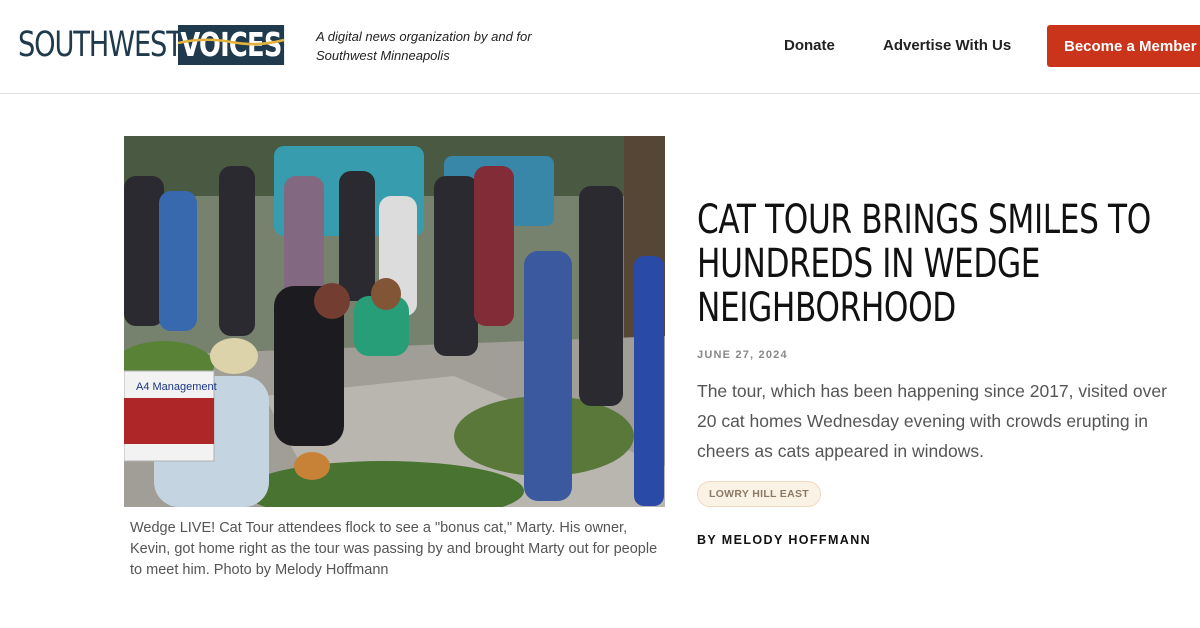 Image resolution: width=1200 pixels, height=628 pixels. Describe the element at coordinates (231, 42) in the screenshot. I see `logo-swoosh-icon` at that location.